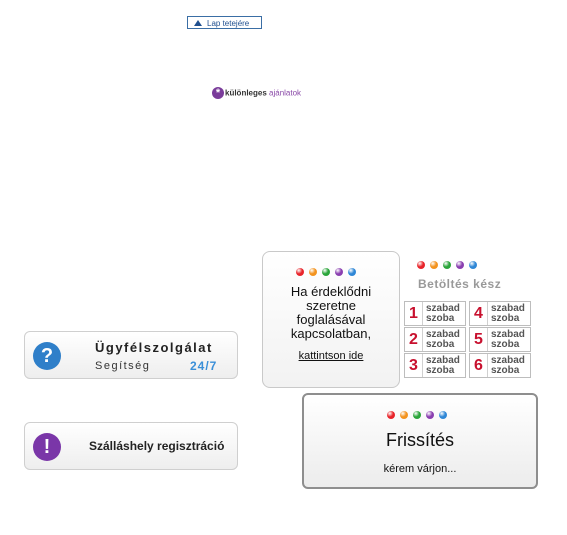 This screenshot has width=567, height=535. I want to click on star-icon: *, so click(218, 93).